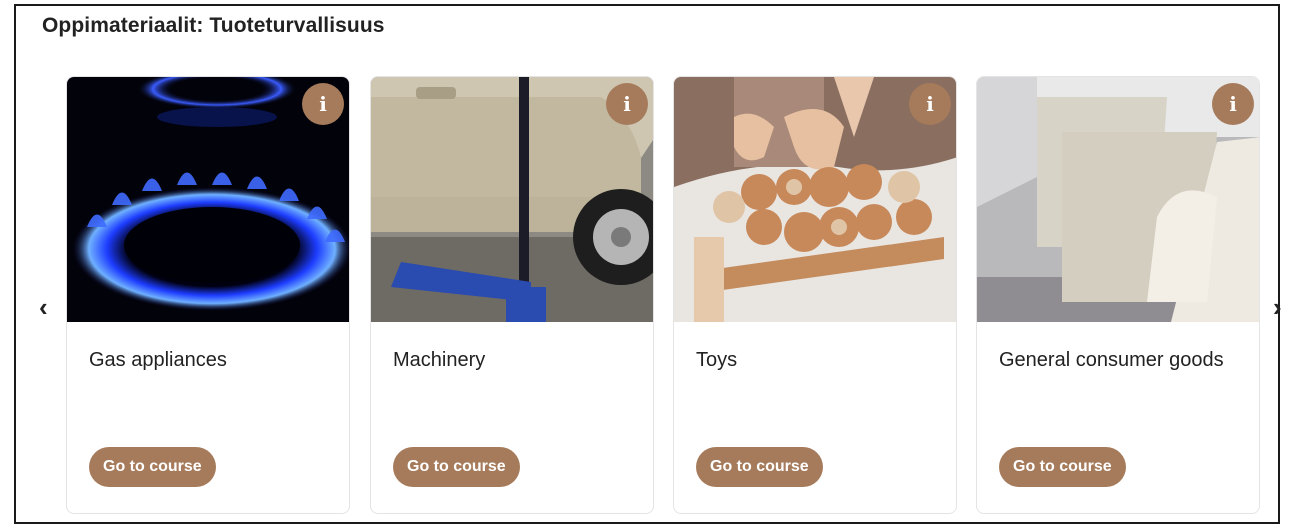  Describe the element at coordinates (158, 360) in the screenshot. I see `card-title: Gas appliances` at that location.